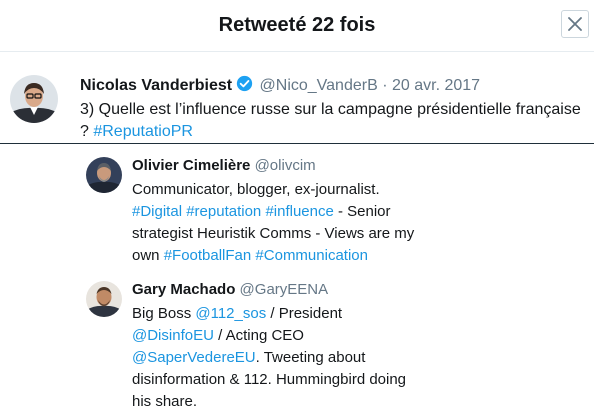  I want to click on author-name: Nicolas Vanderbiest, so click(156, 85).